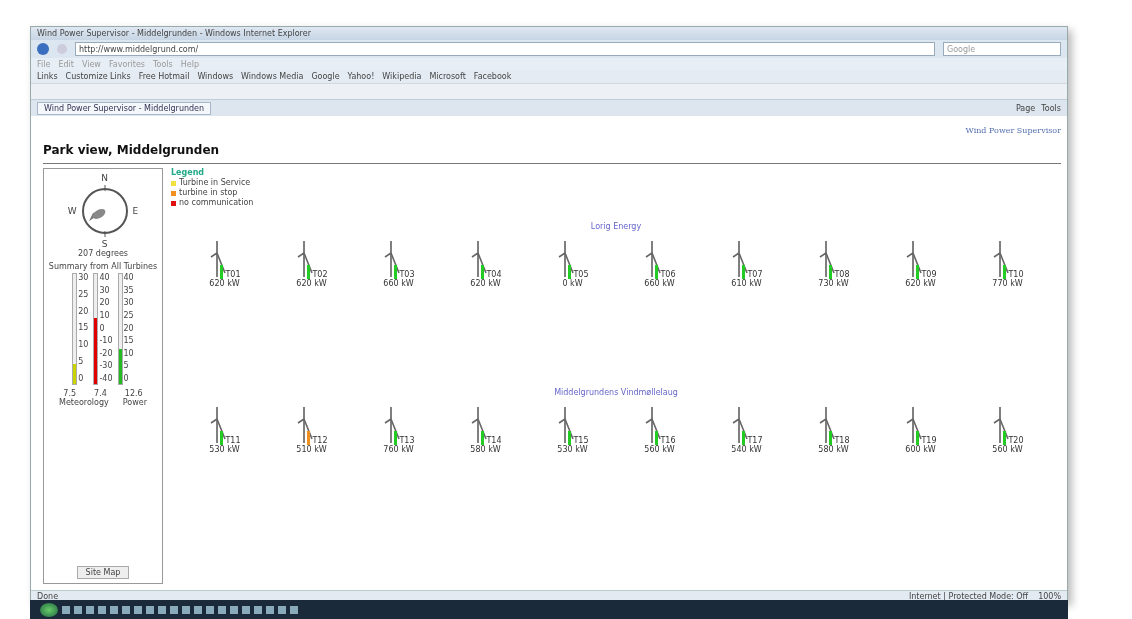 Image resolution: width=1132 pixels, height=619 pixels. Describe the element at coordinates (1051, 108) in the screenshot. I see `command-button: Tools` at that location.